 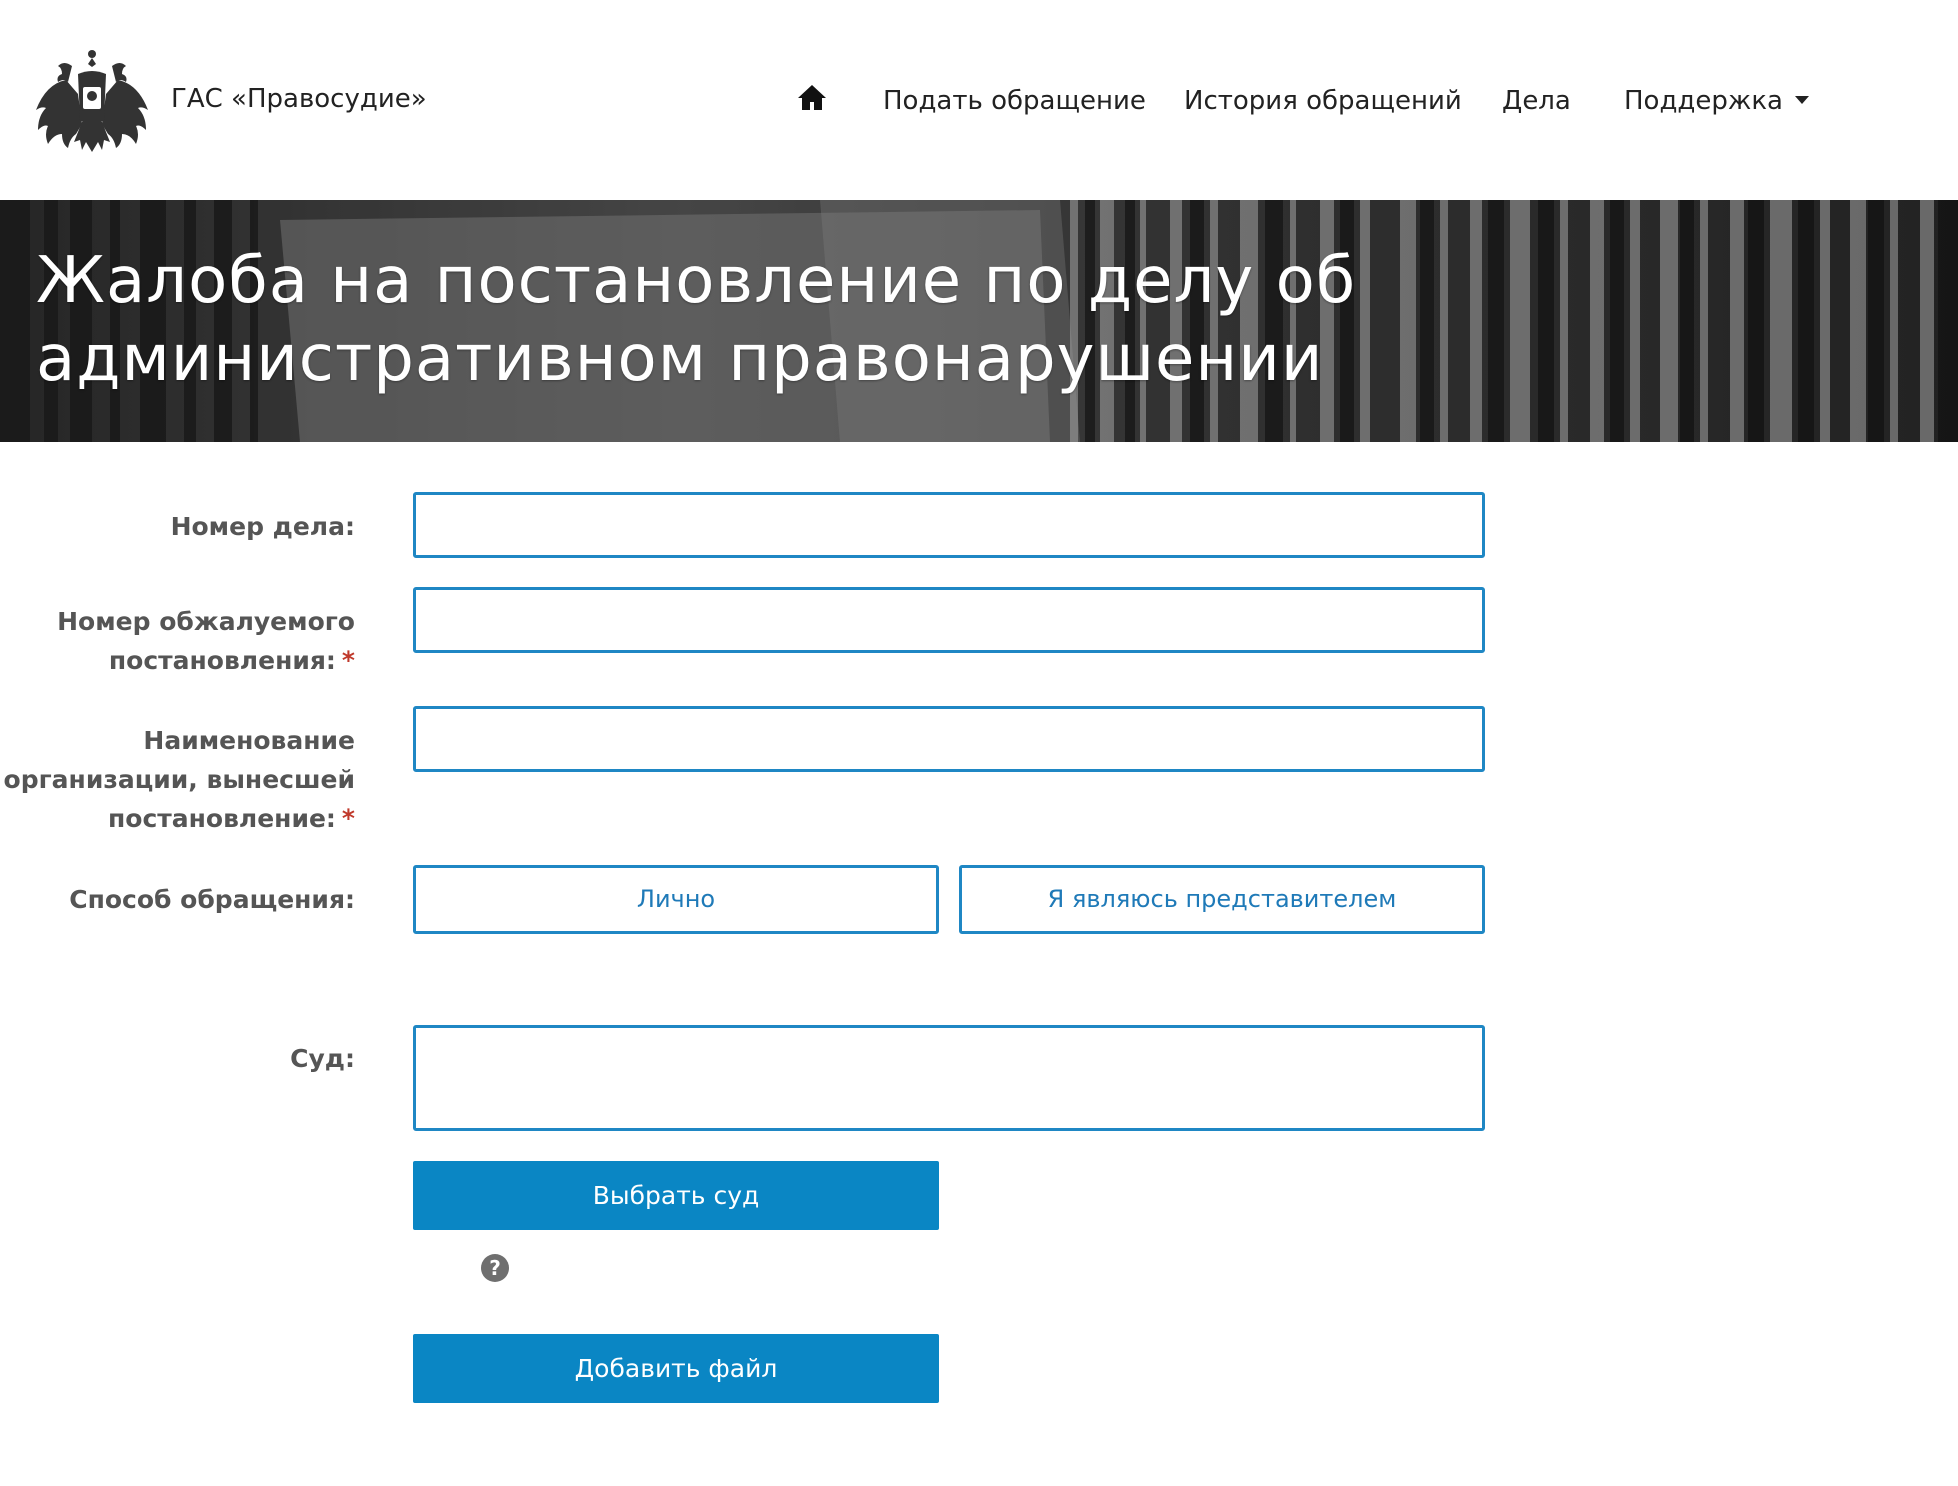 I want to click on ruling-number-label: Номер обжалуемого постановления: *, so click(x=177, y=641).